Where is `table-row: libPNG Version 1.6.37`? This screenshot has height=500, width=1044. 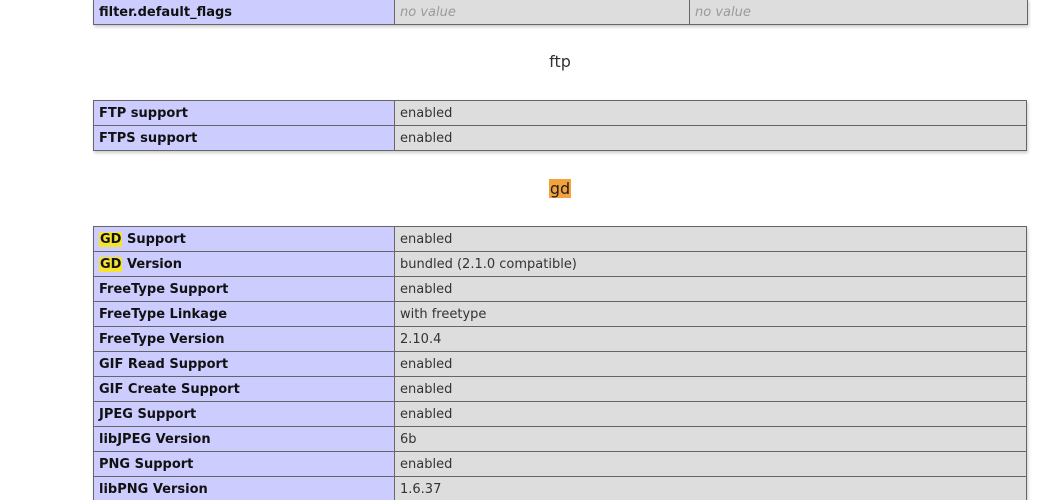
table-row: libPNG Version 1.6.37 is located at coordinates (560, 488).